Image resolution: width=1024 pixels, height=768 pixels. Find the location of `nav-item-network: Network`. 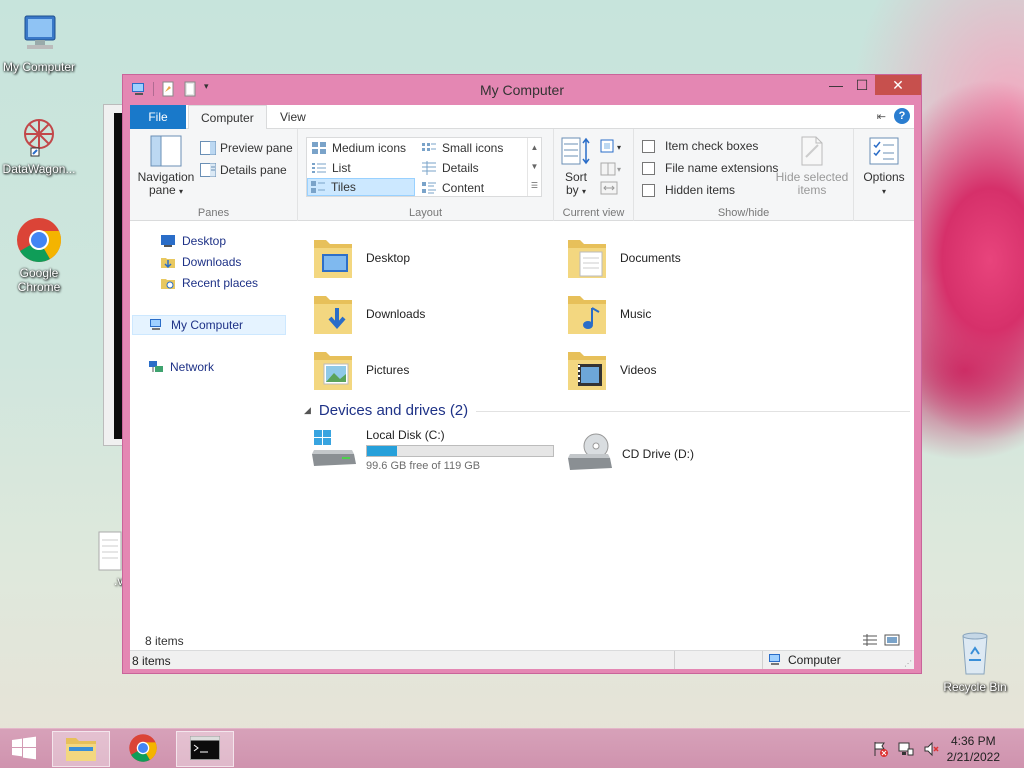

nav-item-network: Network is located at coordinates (181, 367).